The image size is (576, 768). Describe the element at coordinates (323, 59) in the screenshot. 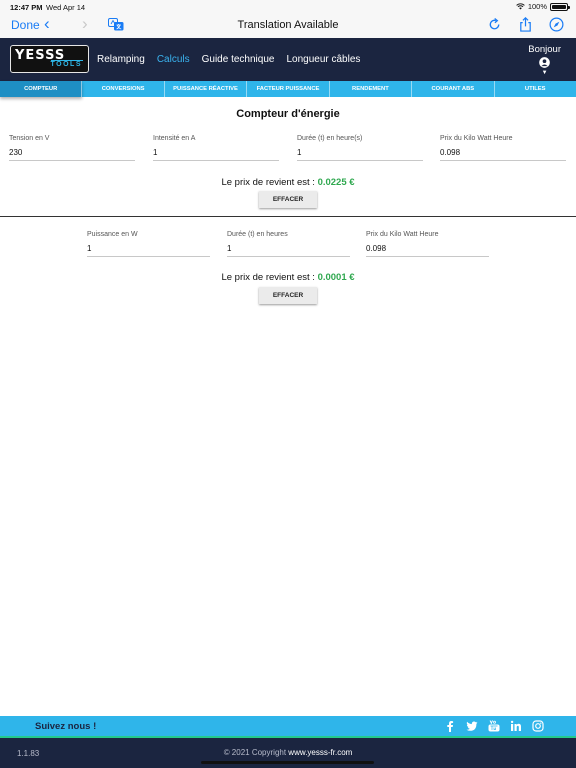

I see `menu-item-longueur-cables: Longueur câbles` at that location.